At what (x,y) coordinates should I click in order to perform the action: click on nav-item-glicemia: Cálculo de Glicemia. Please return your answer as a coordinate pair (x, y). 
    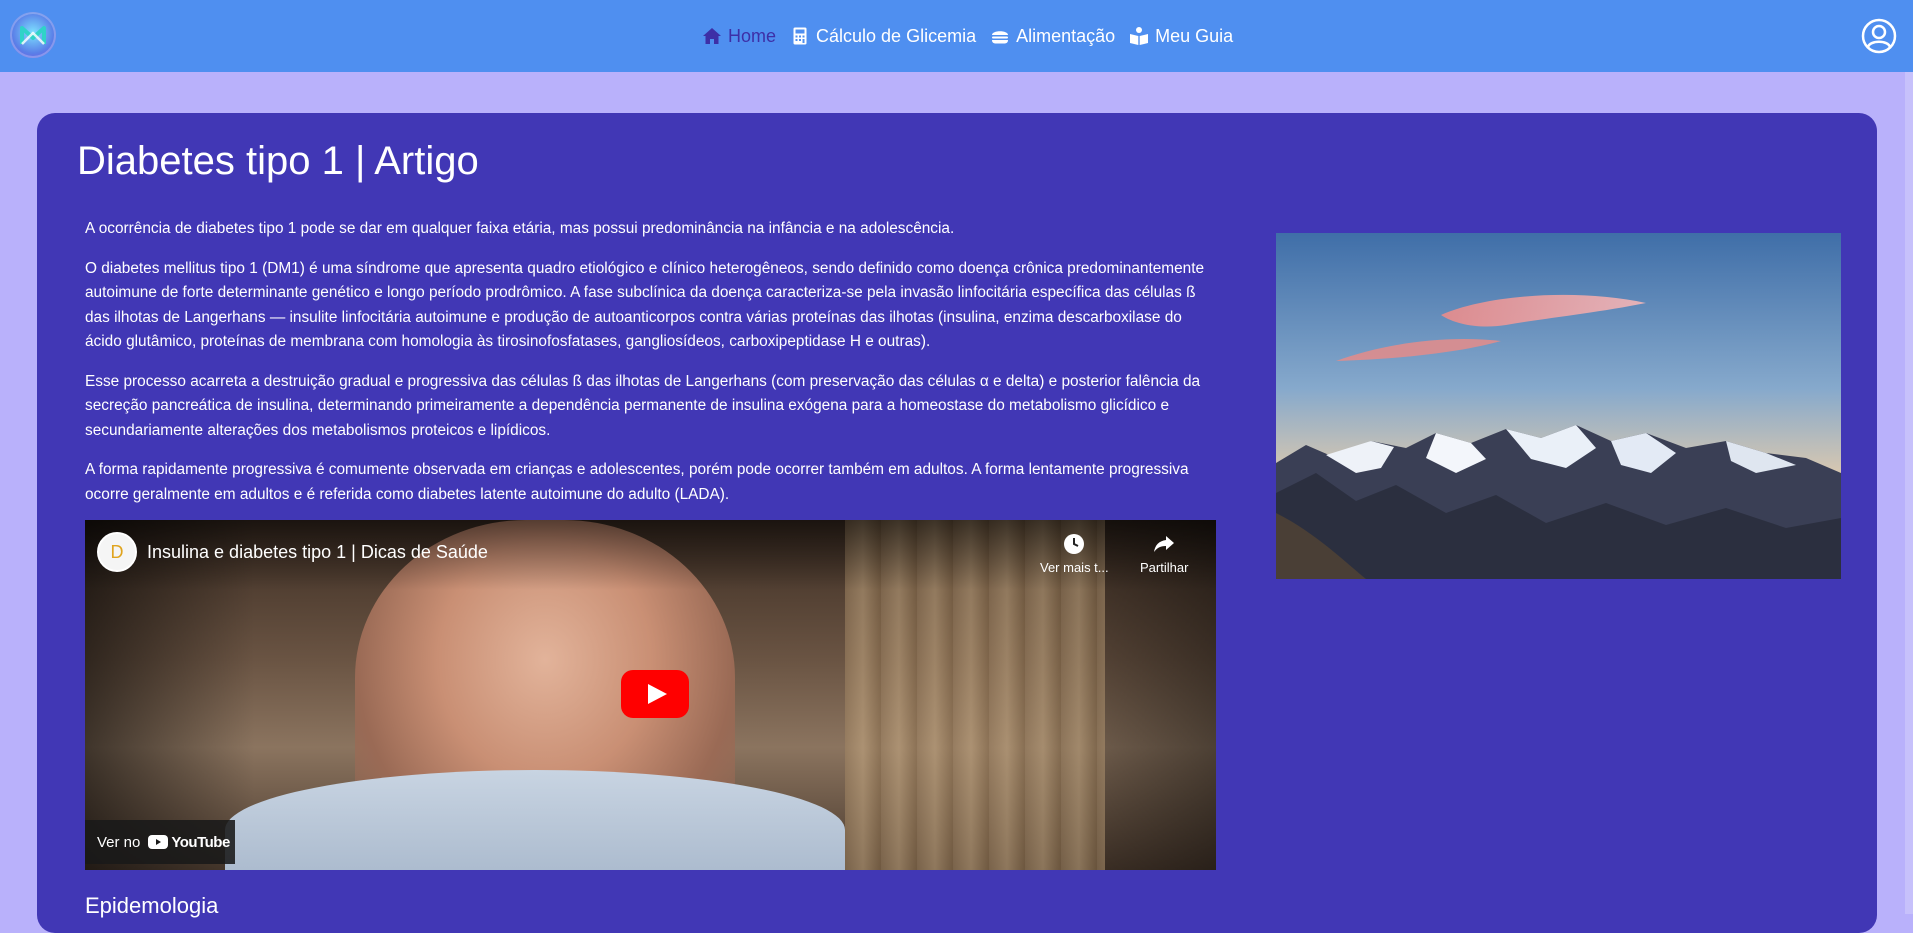
    Looking at the image, I should click on (883, 36).